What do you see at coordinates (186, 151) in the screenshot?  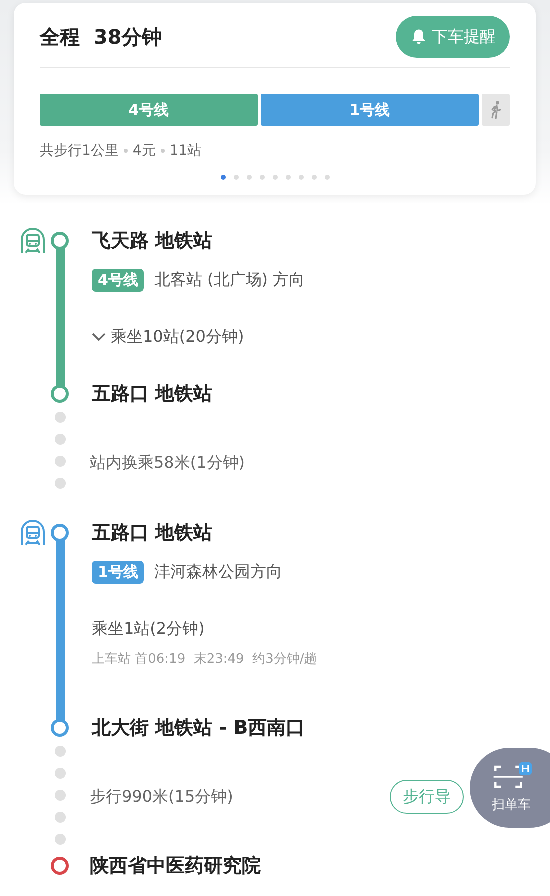 I see `route-stat: 11站` at bounding box center [186, 151].